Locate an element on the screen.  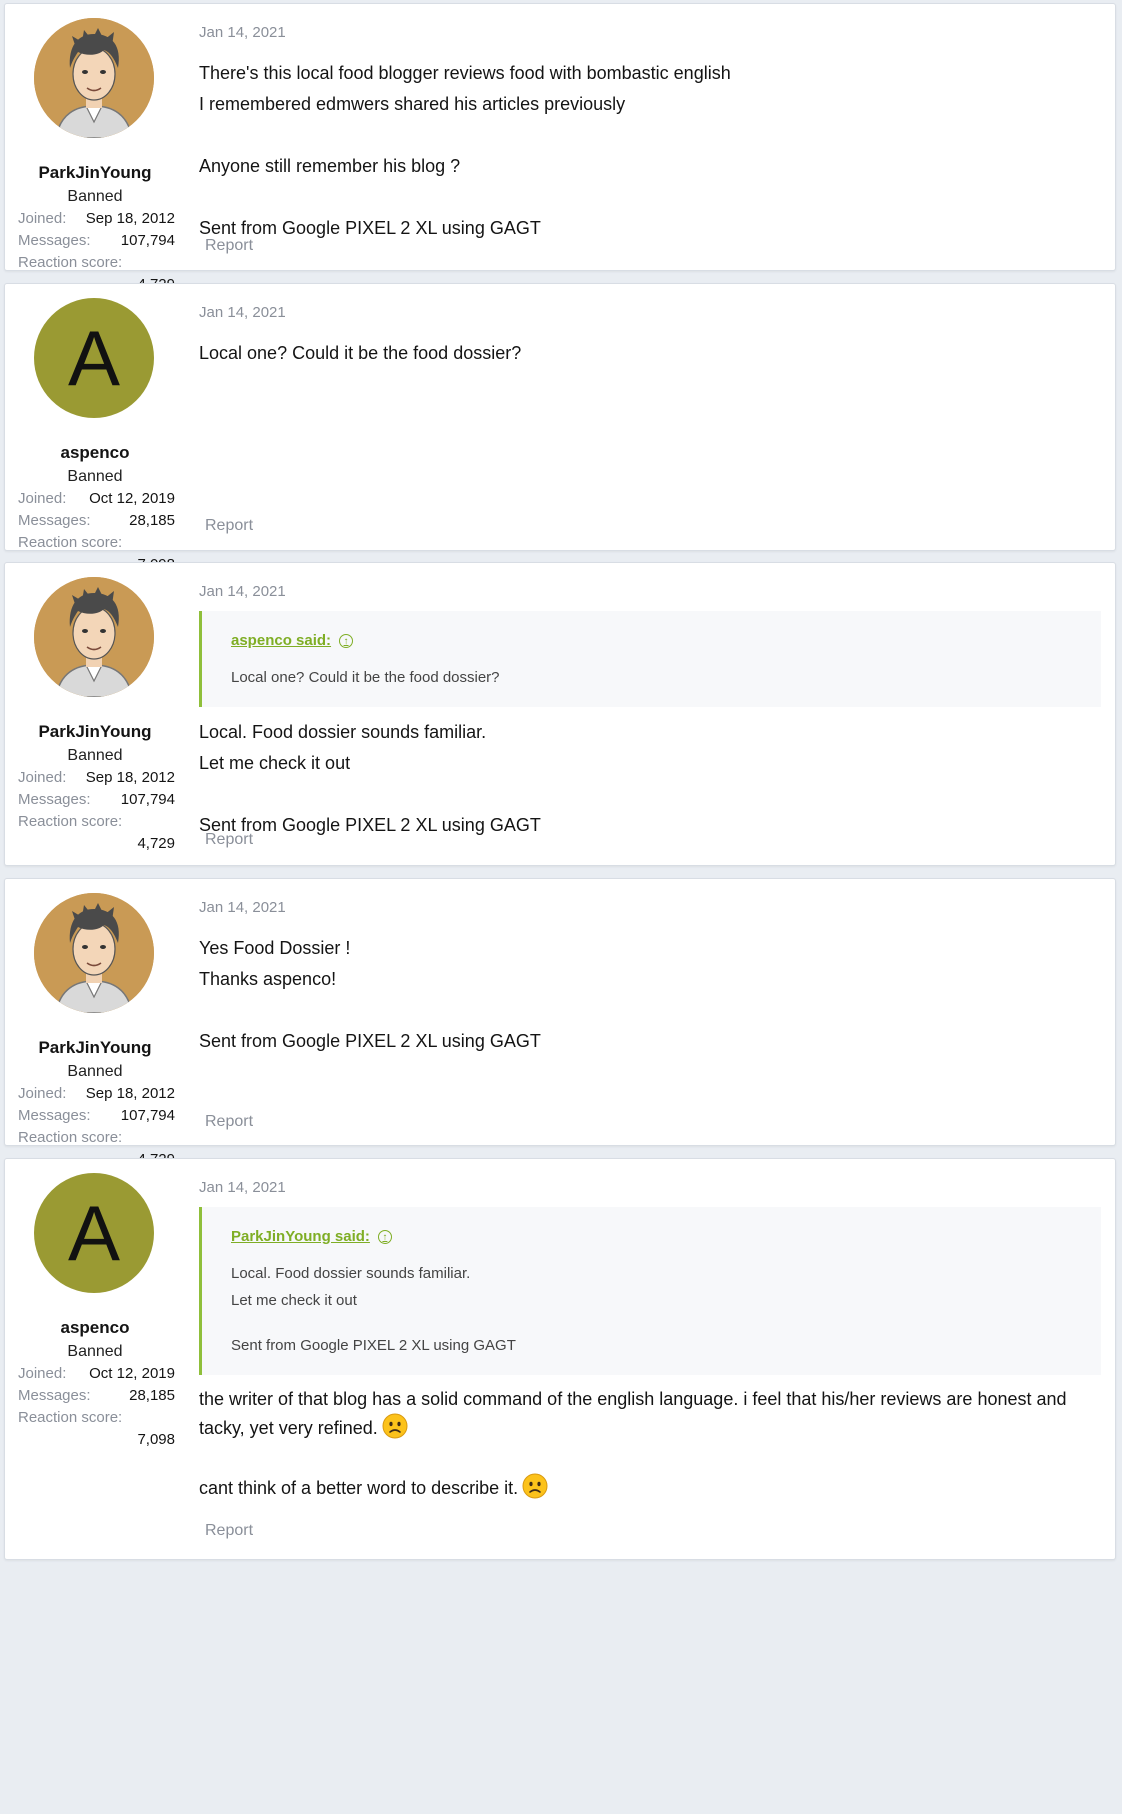
quote-line: Sent from Google PIXEL 2 XL using GAGT is located at coordinates (373, 1345).